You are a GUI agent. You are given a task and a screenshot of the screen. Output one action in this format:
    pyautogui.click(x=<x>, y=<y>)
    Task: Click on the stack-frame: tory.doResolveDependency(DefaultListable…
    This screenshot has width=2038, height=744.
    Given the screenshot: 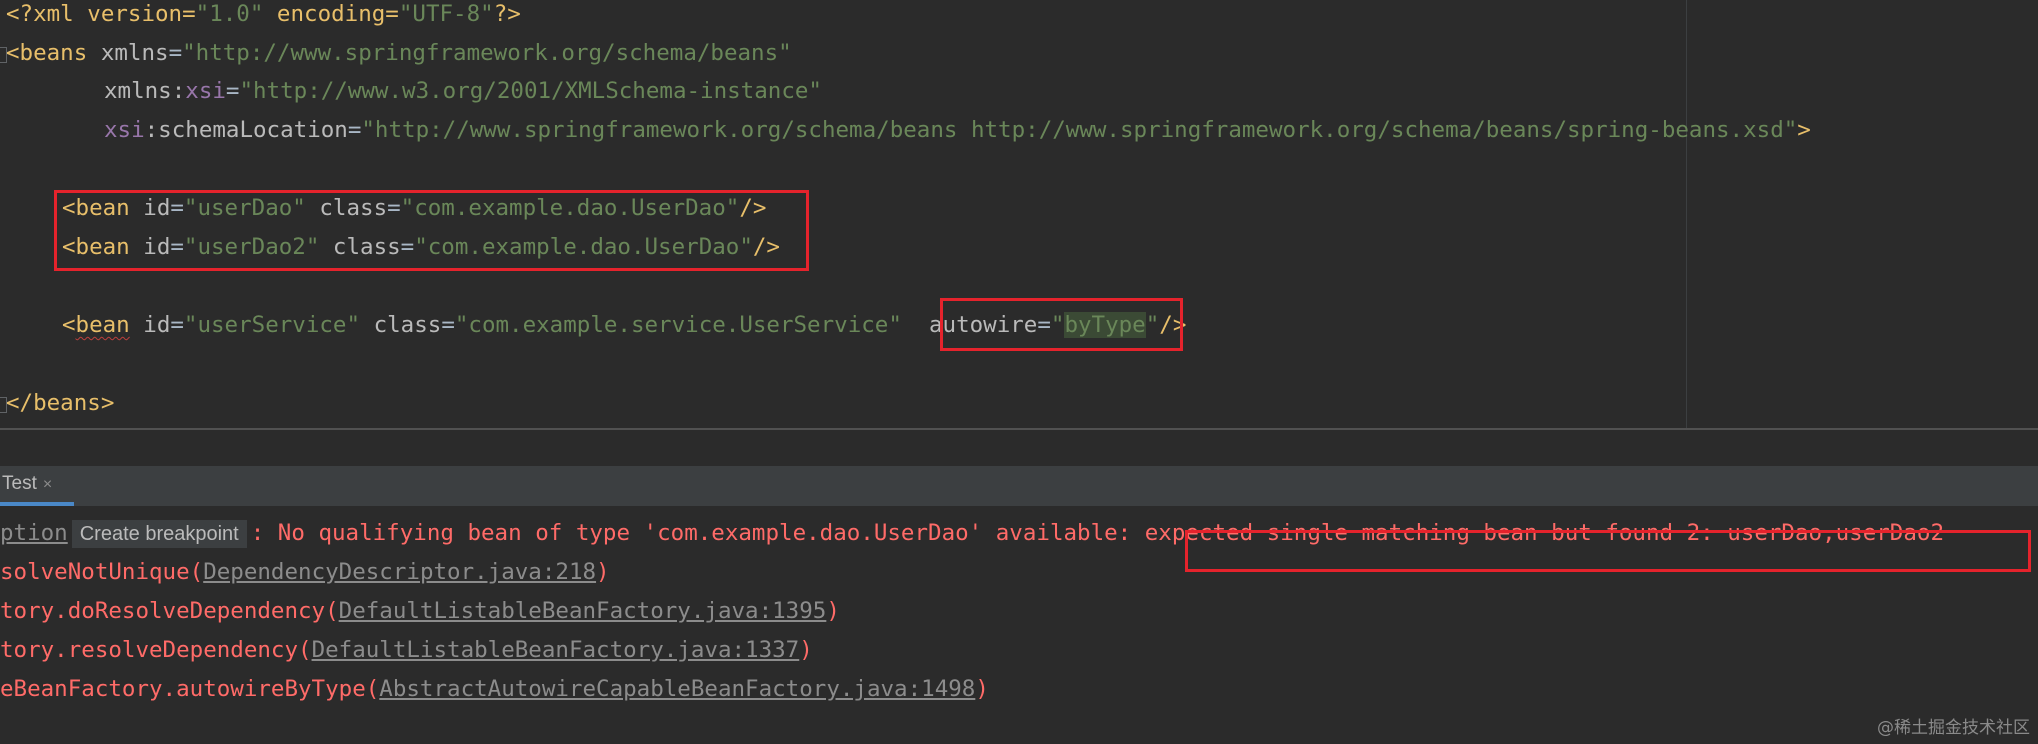 What is the action you would take?
    pyautogui.click(x=420, y=611)
    